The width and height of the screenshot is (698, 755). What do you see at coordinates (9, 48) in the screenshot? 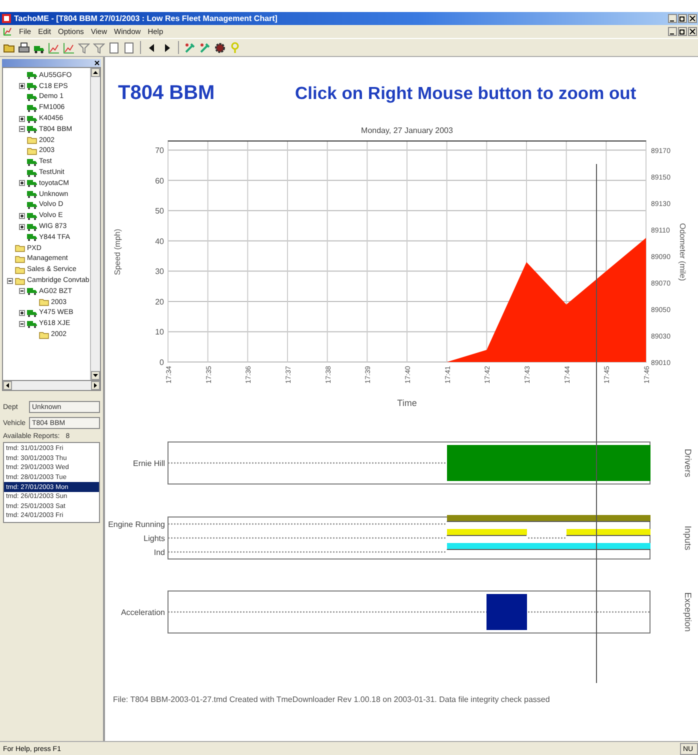
I see `open-folder-icon` at bounding box center [9, 48].